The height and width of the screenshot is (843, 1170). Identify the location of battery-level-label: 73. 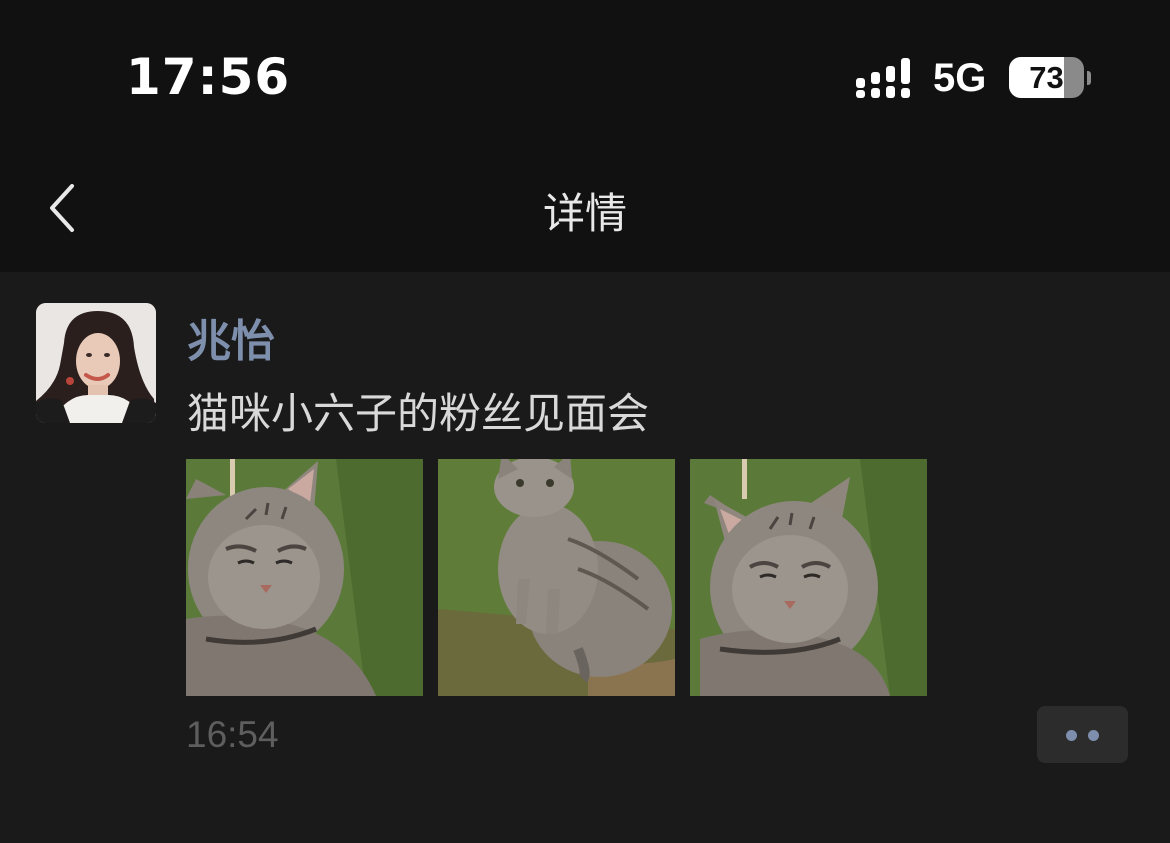
(1046, 77).